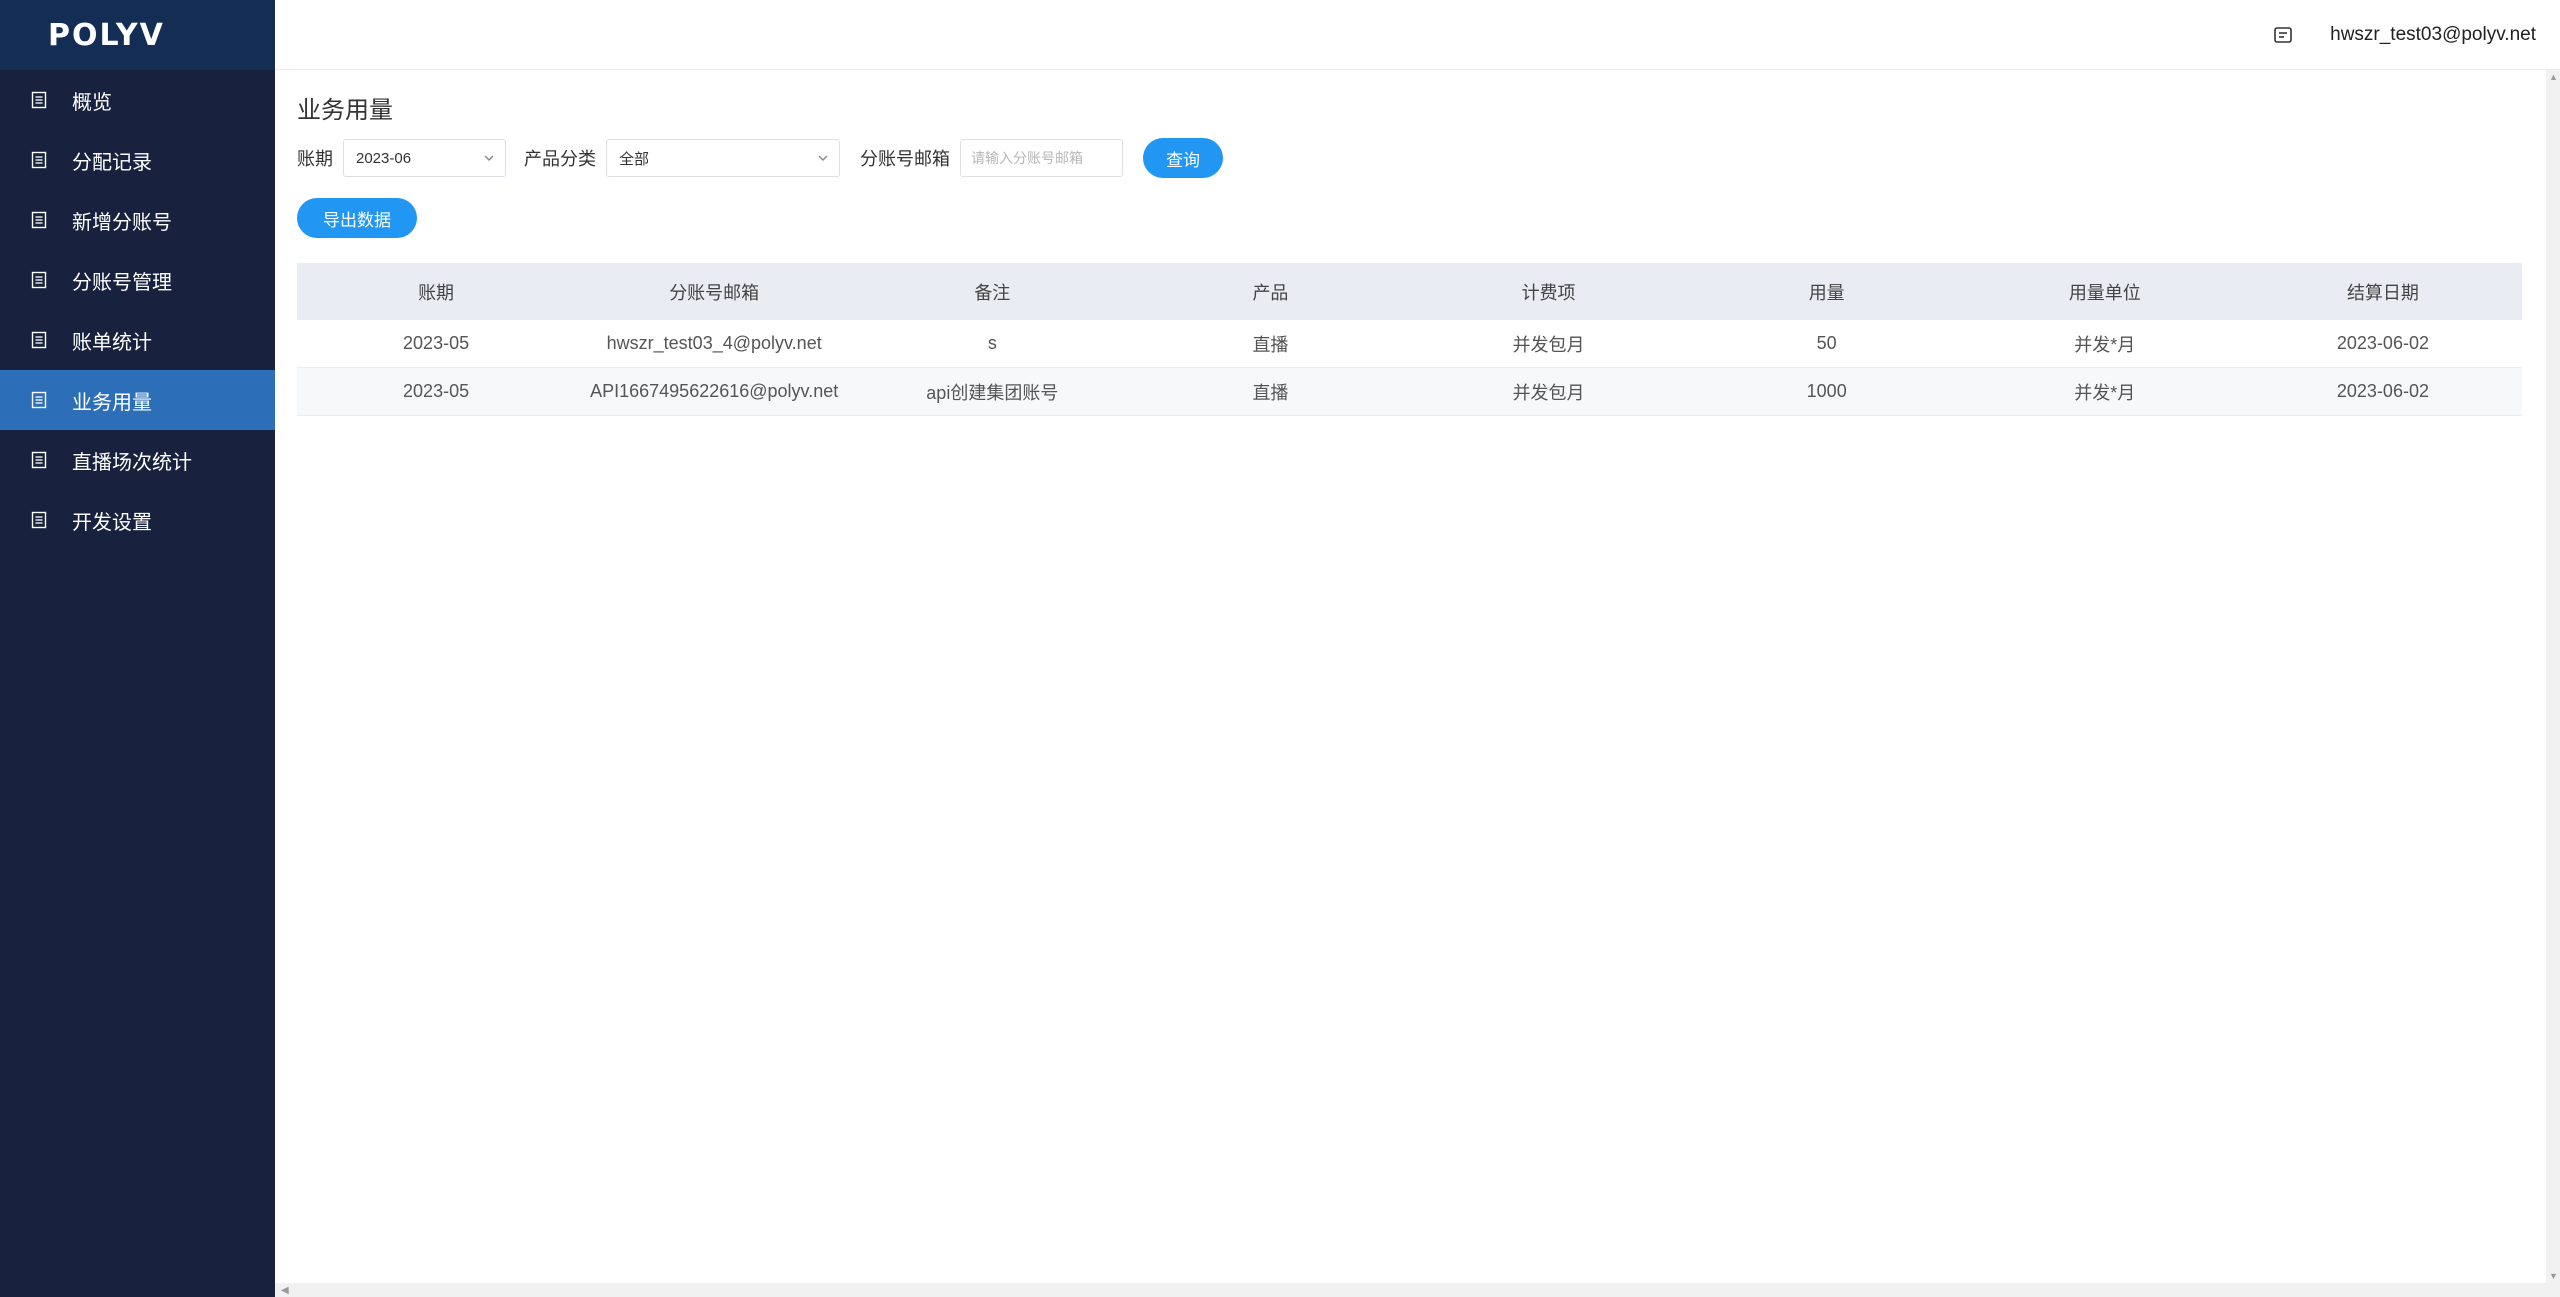 The width and height of the screenshot is (2560, 1297). Describe the element at coordinates (2104, 292) in the screenshot. I see `column-header: 用量单位` at that location.